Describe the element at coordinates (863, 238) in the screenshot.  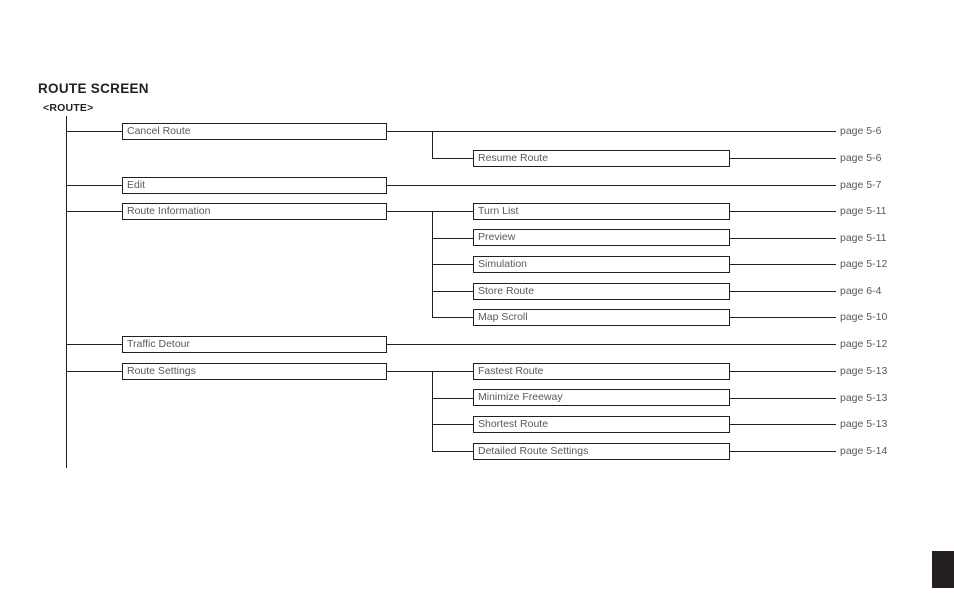
I see `page-ref-preview: page 5-11` at that location.